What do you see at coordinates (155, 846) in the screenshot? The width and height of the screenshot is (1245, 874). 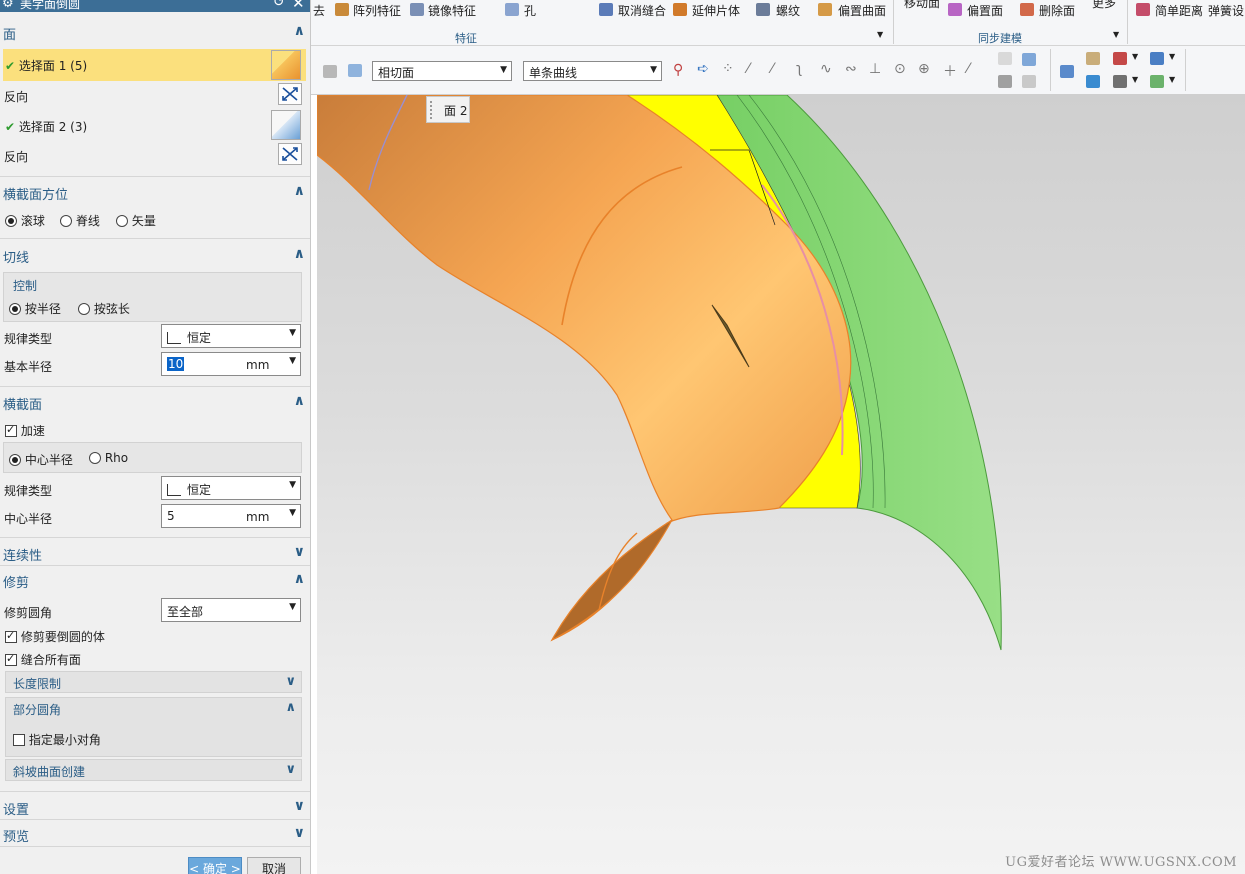 I see `divider` at bounding box center [155, 846].